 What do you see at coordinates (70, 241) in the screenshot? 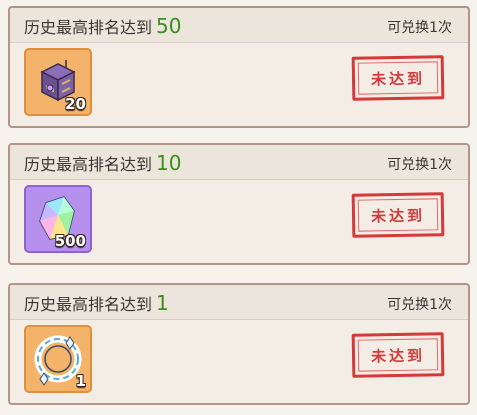
I see `item-count: 500` at bounding box center [70, 241].